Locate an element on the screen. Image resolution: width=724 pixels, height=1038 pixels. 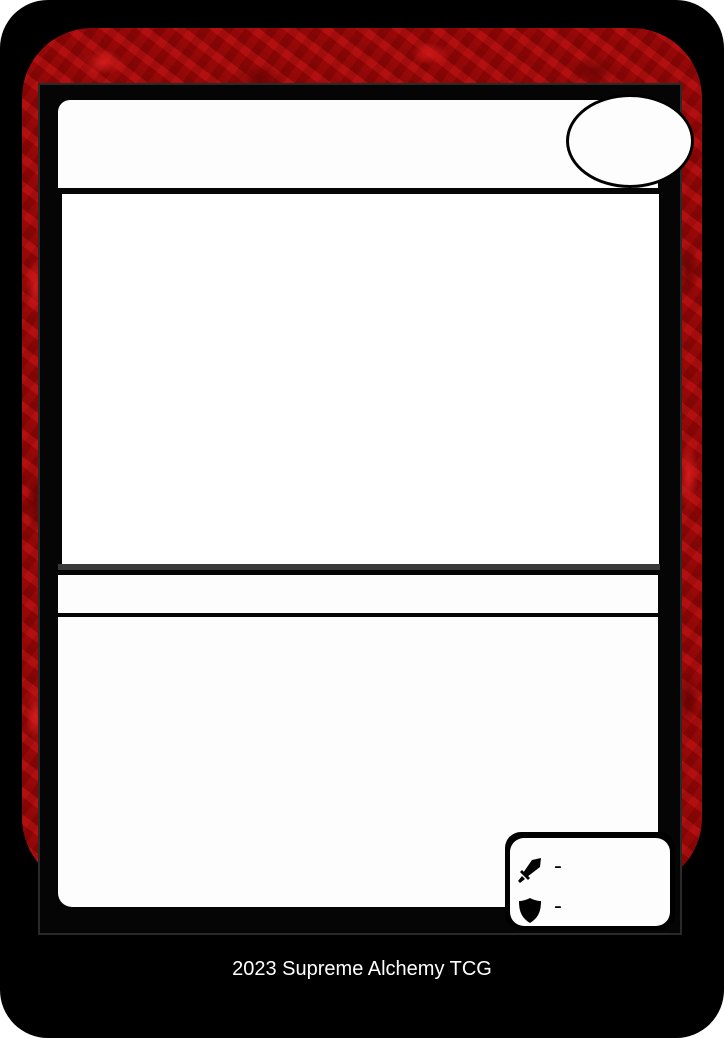
card-type-line is located at coordinates (352, 594).